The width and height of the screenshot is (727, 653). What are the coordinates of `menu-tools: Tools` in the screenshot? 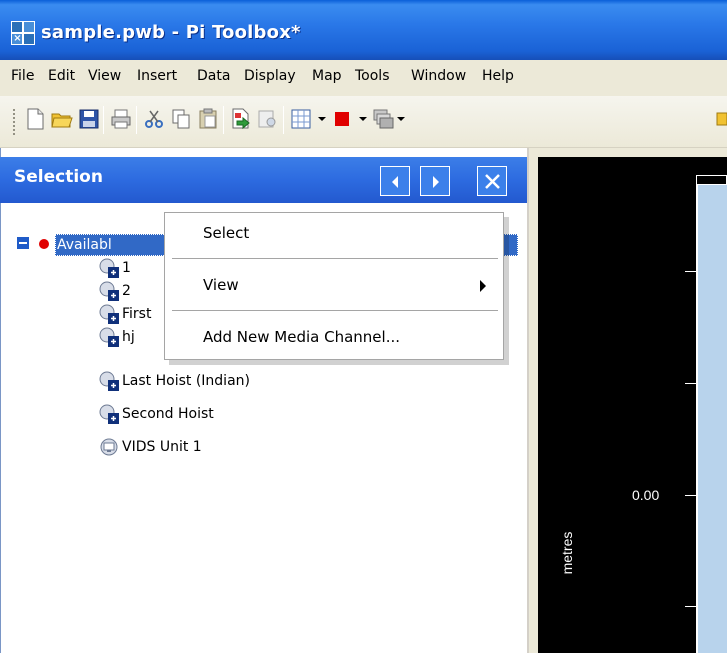 It's located at (372, 76).